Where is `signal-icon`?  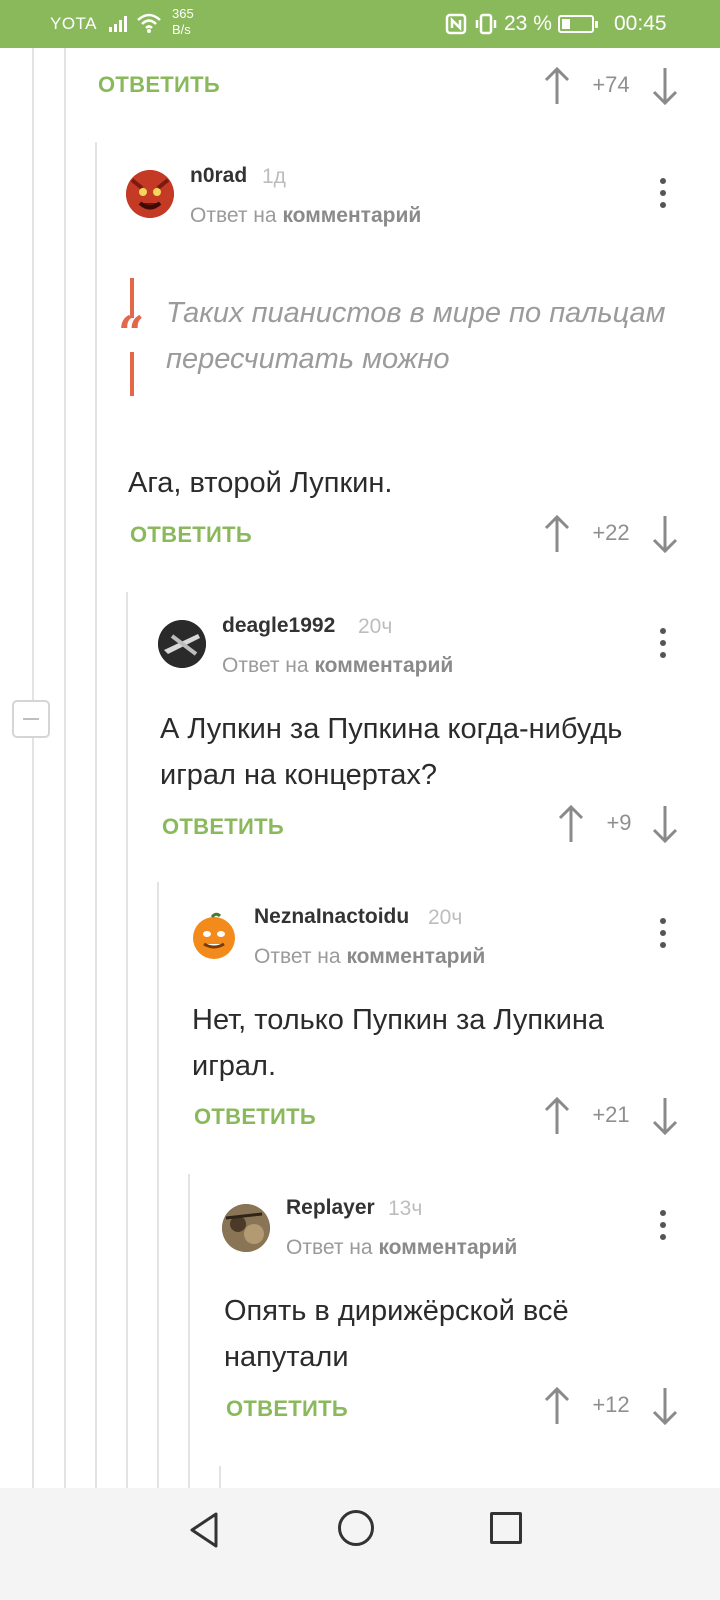
signal-icon is located at coordinates (118, 24).